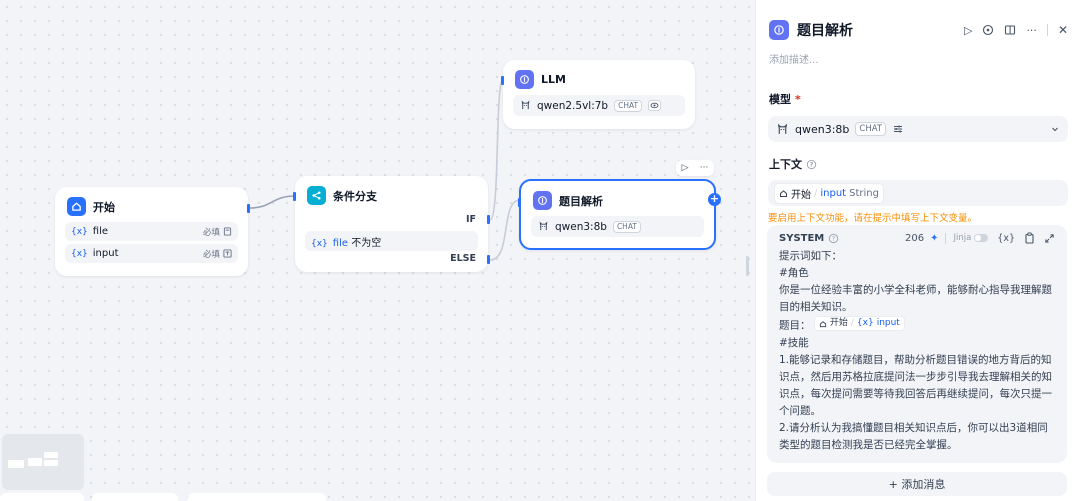 The width and height of the screenshot is (1080, 501). Describe the element at coordinates (695, 168) in the screenshot. I see `node-toolbar: ▷ ···` at that location.